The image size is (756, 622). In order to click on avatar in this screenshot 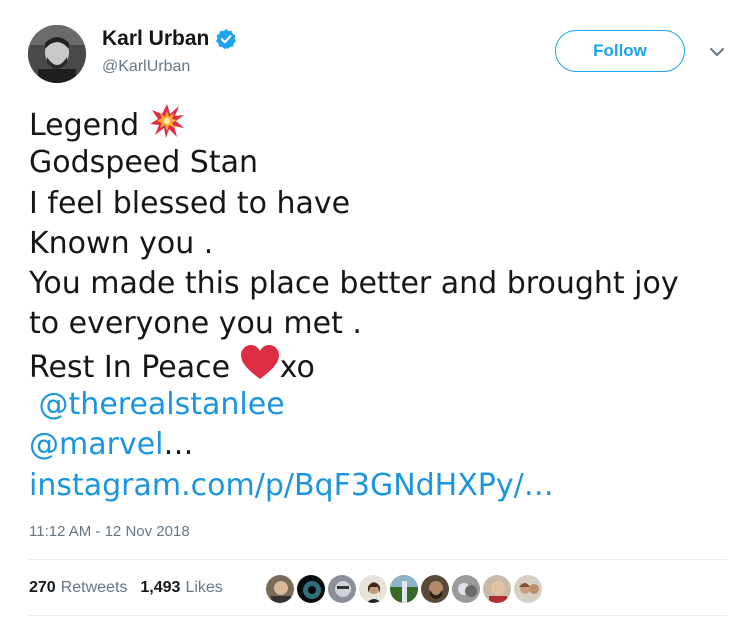, I will do `click(57, 54)`.